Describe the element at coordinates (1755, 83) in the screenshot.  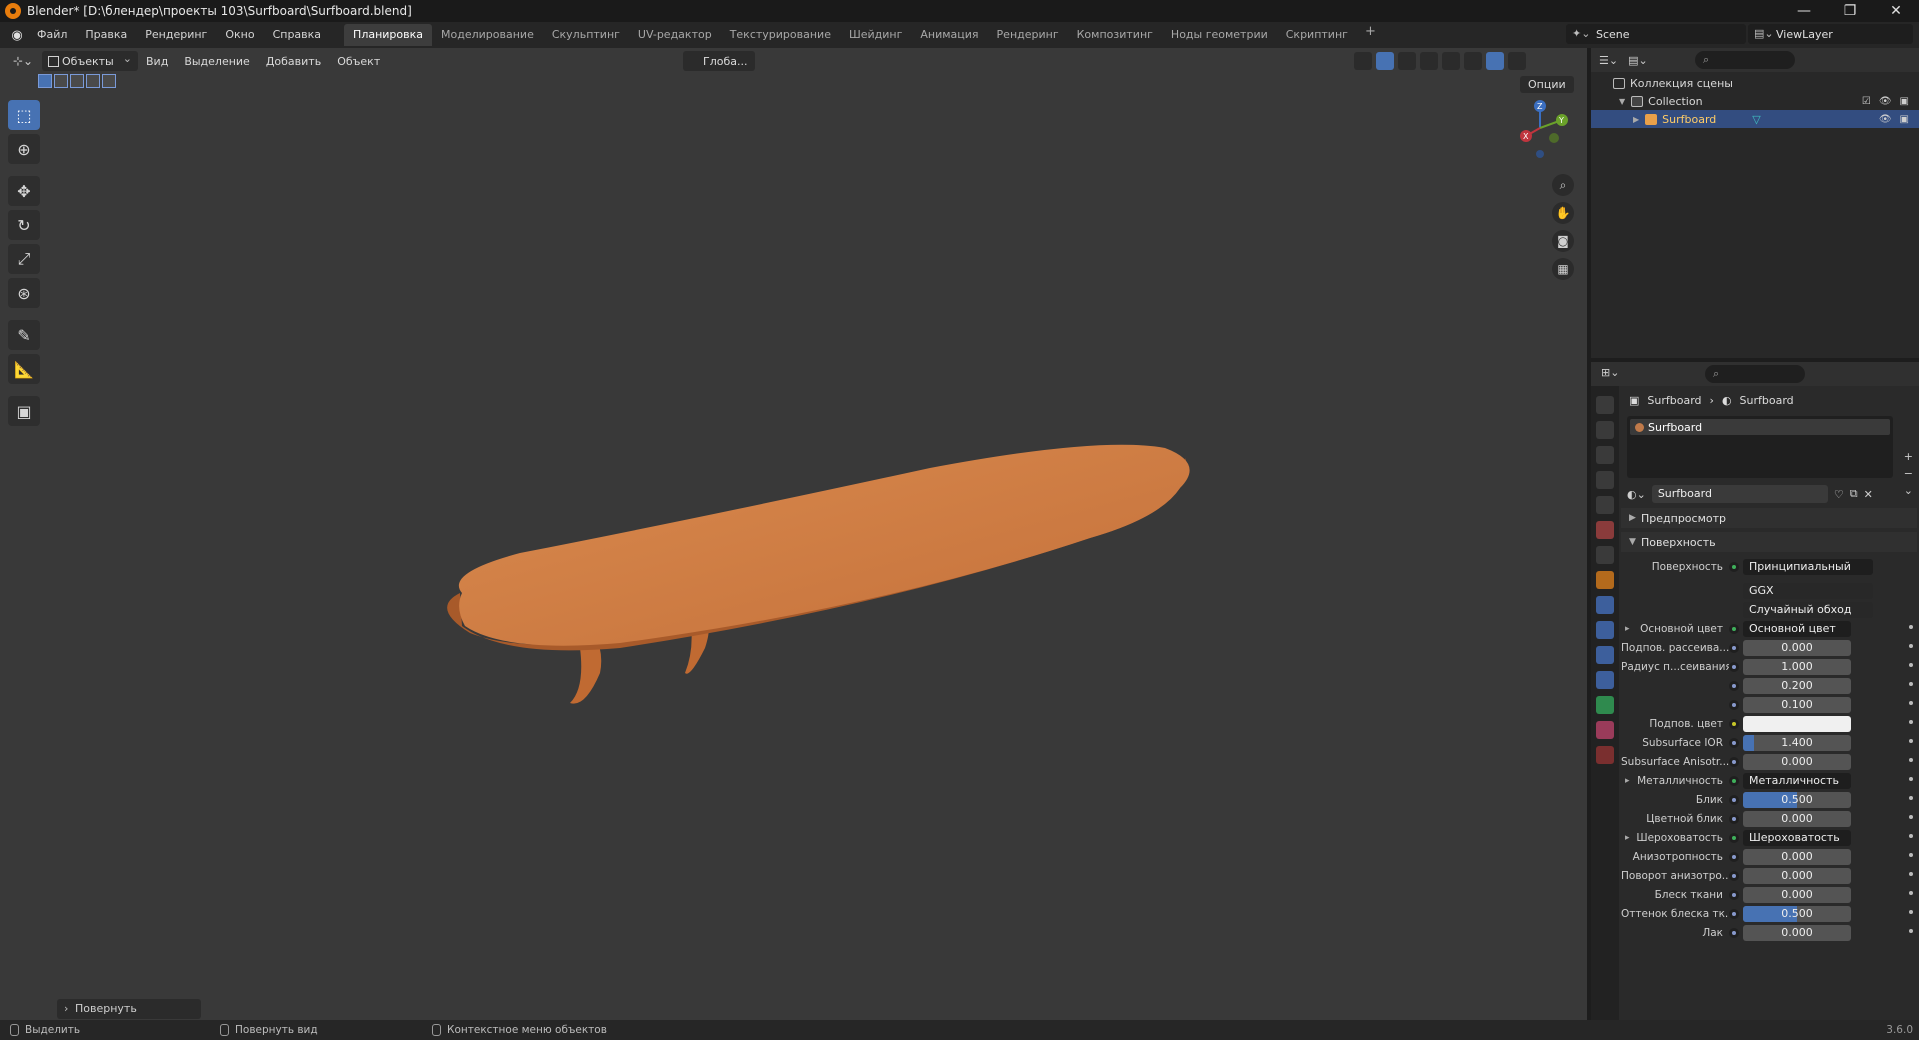
I see `outliner-row-scene-collection: Коллекция сцены` at that location.